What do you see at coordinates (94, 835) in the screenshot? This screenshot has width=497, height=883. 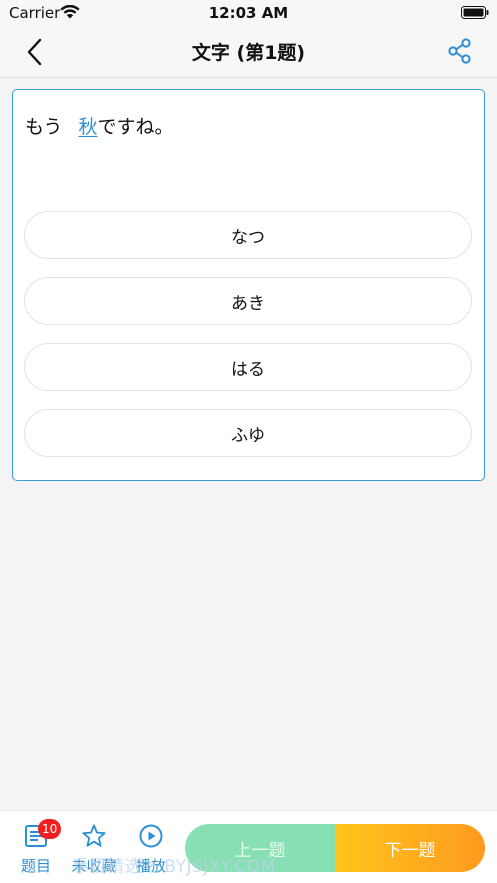 I see `star-icon` at bounding box center [94, 835].